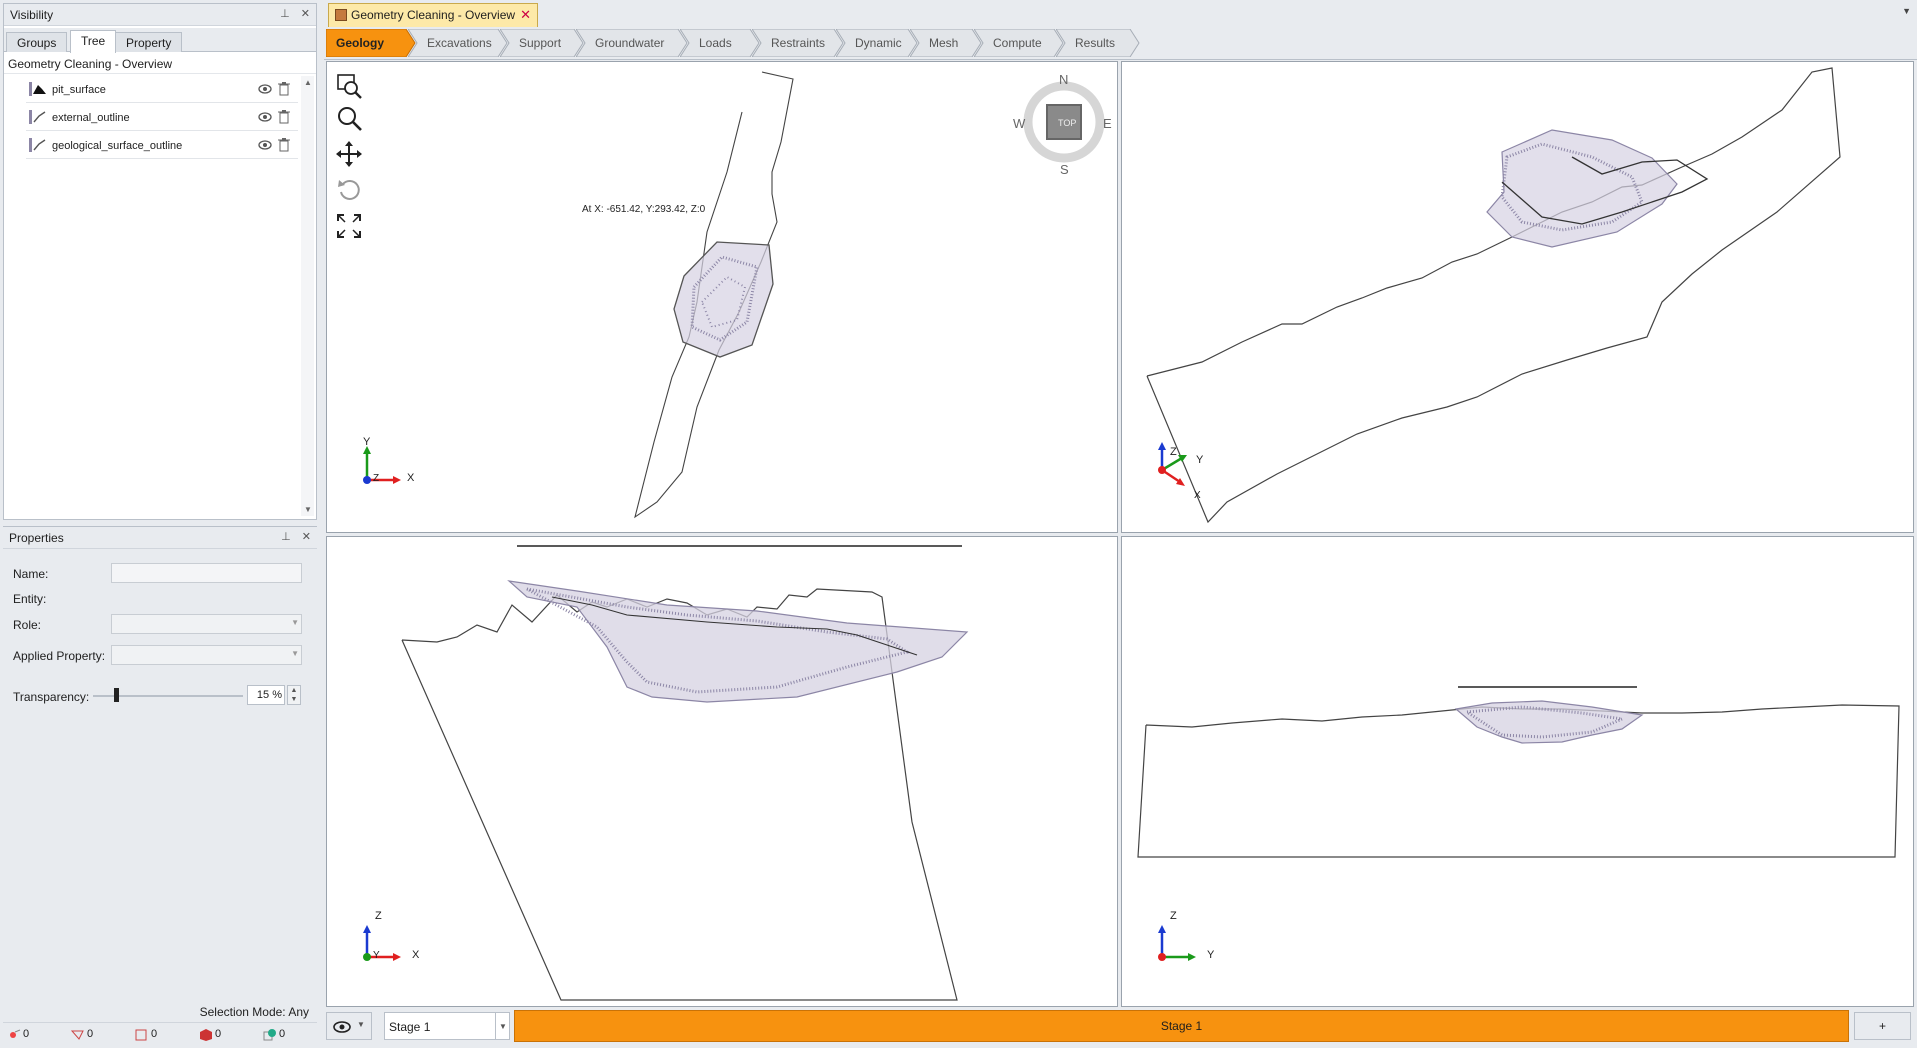 The image size is (1917, 1048). Describe the element at coordinates (149, 42) in the screenshot. I see `tab-property: Property` at that location.